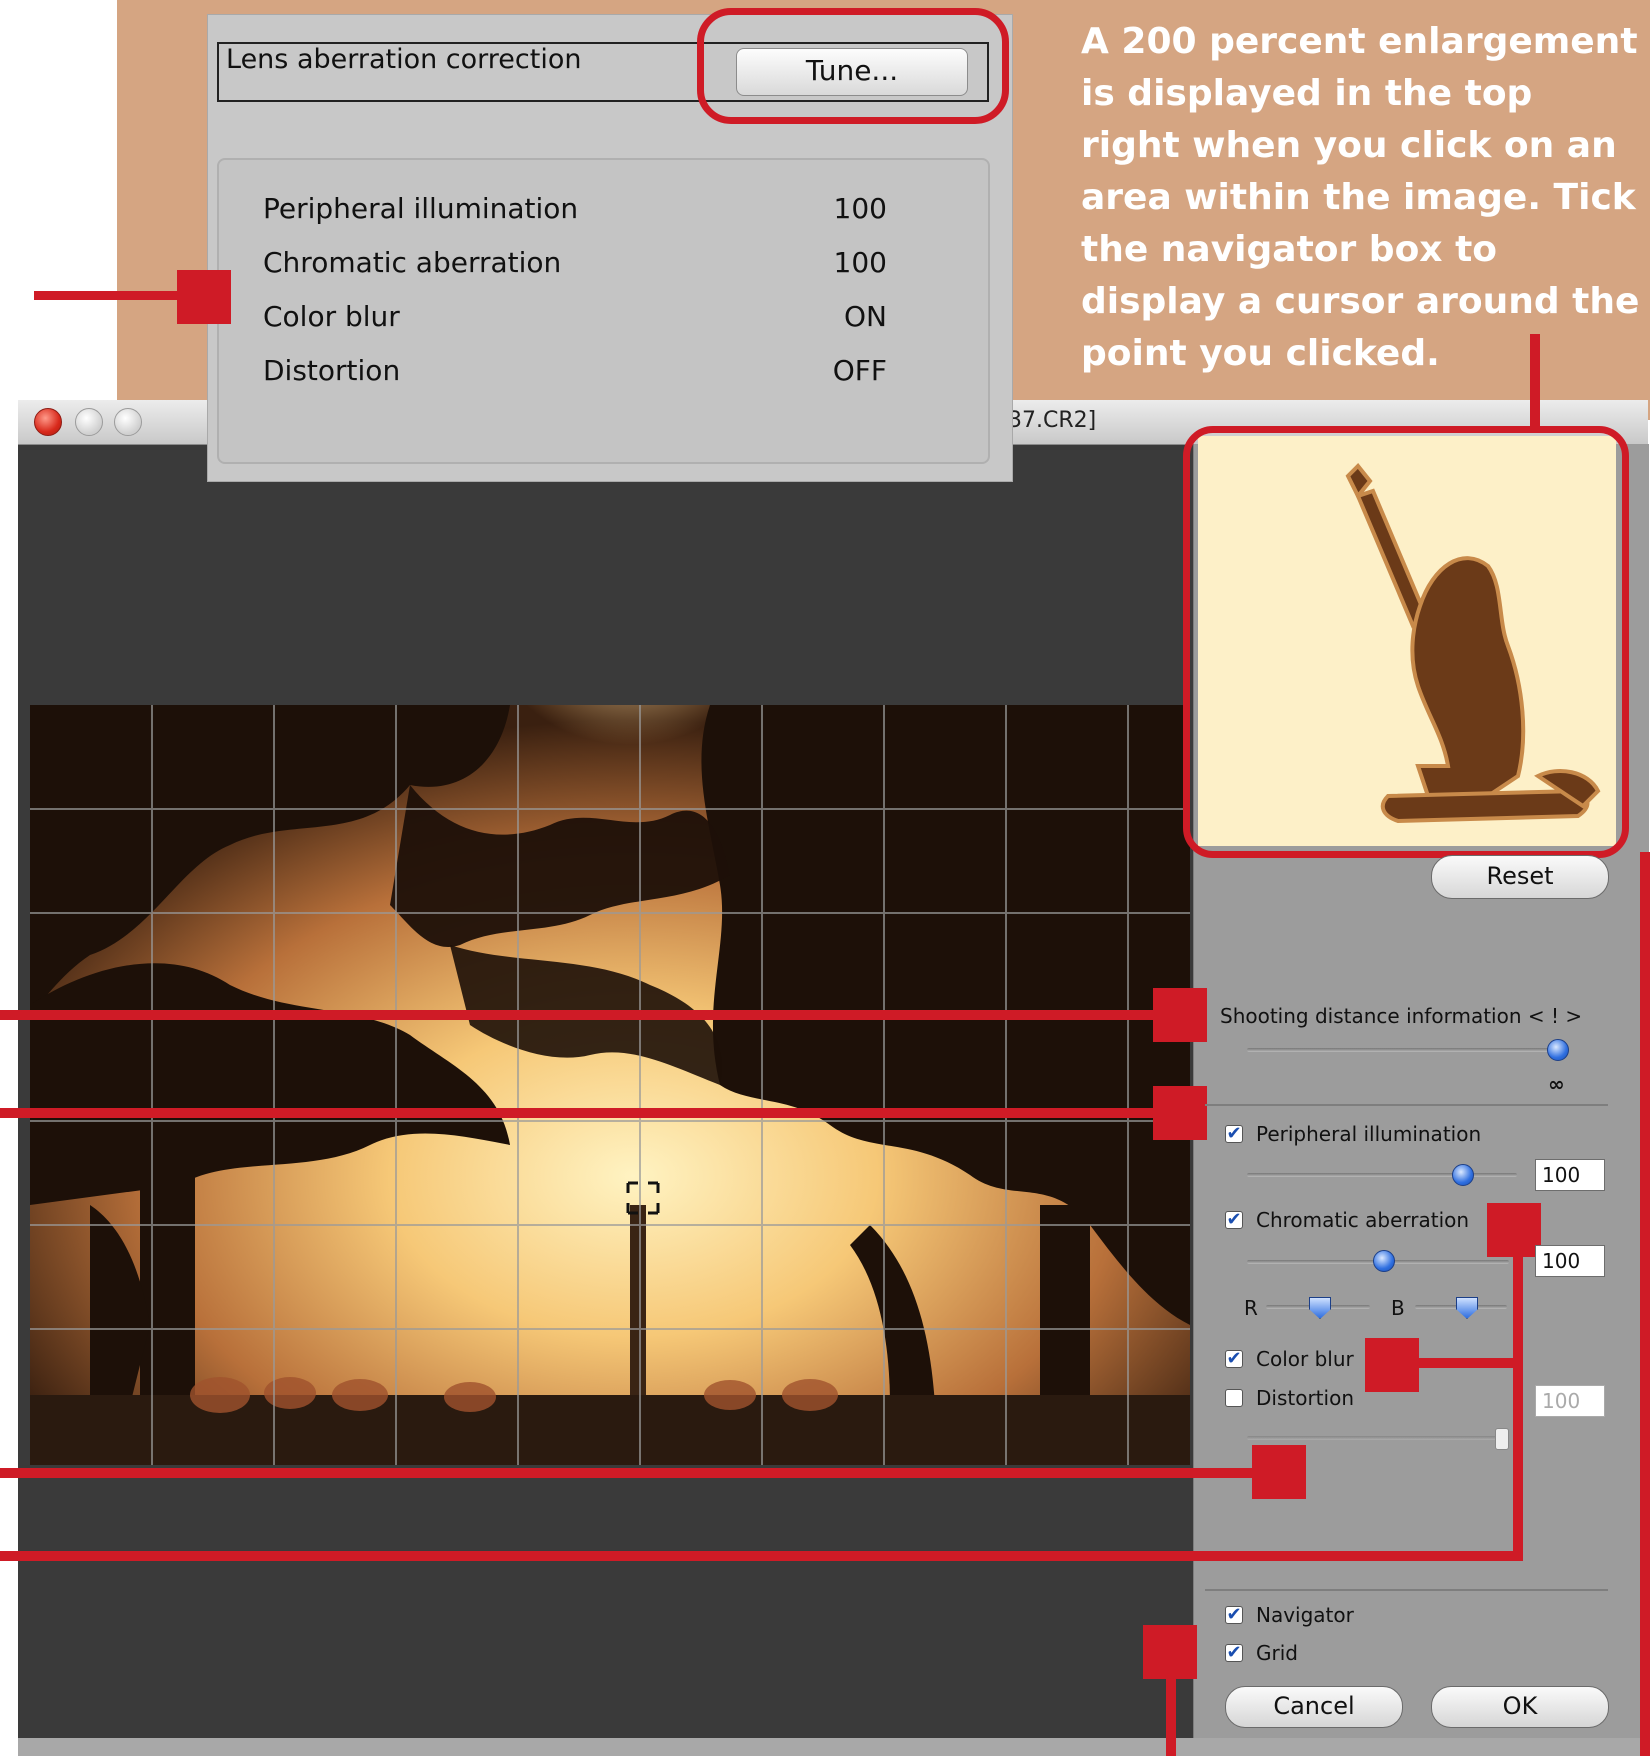 Image resolution: width=1650 pixels, height=1756 pixels. I want to click on distortion-checkbox, so click(1234, 1398).